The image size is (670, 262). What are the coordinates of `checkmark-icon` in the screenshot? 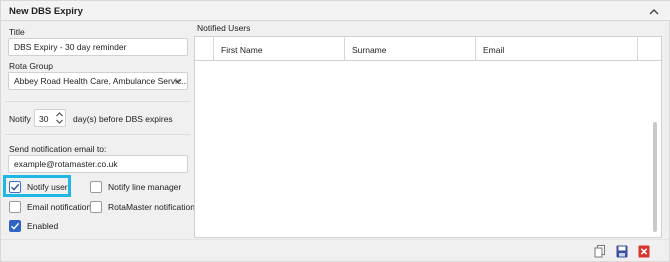 It's located at (15, 226).